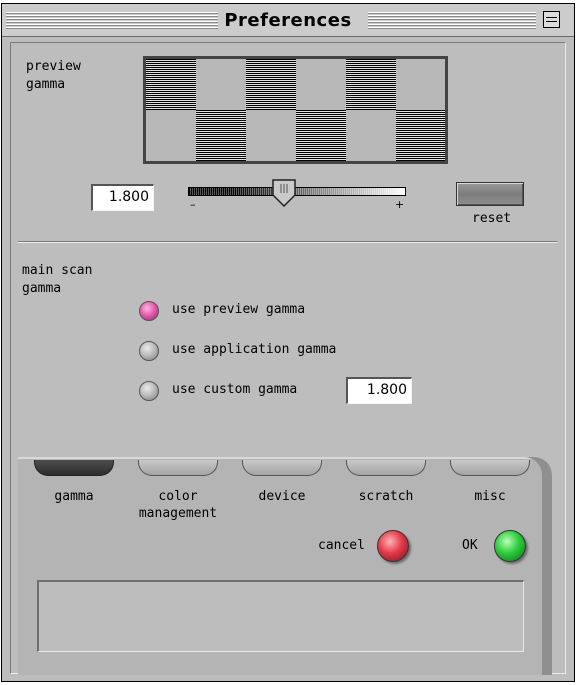  What do you see at coordinates (57, 280) in the screenshot?
I see `main-scan-gamma-label: main scan gamma` at bounding box center [57, 280].